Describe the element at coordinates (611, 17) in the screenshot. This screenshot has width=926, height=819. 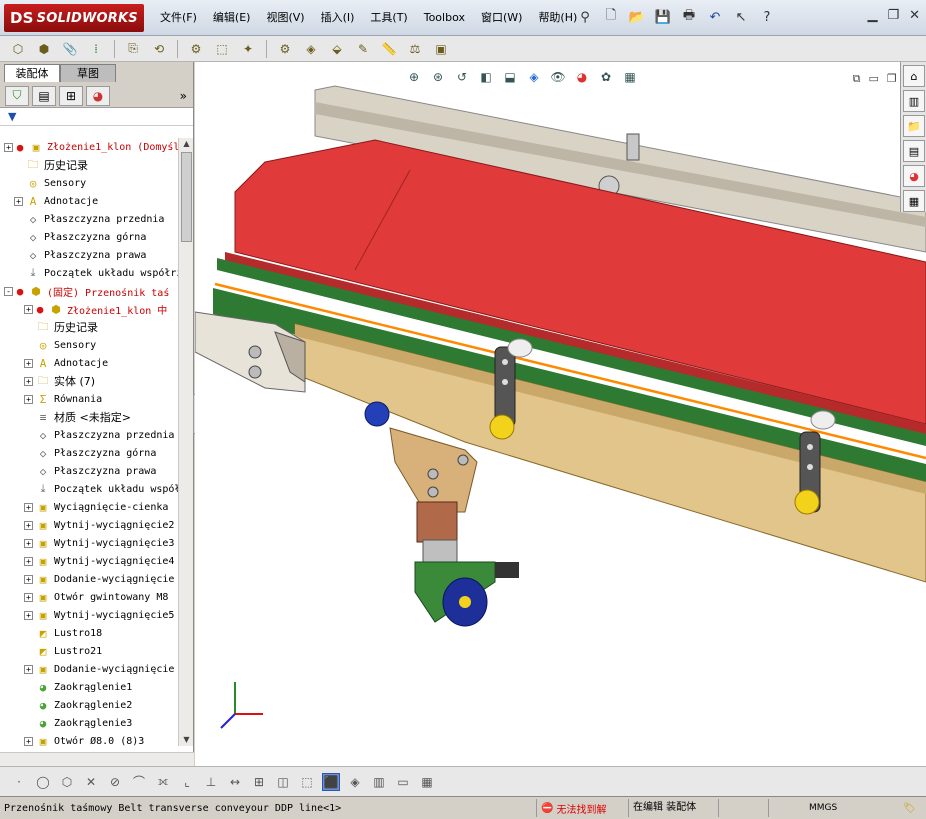
I see `new-document-icon: 🗋` at that location.